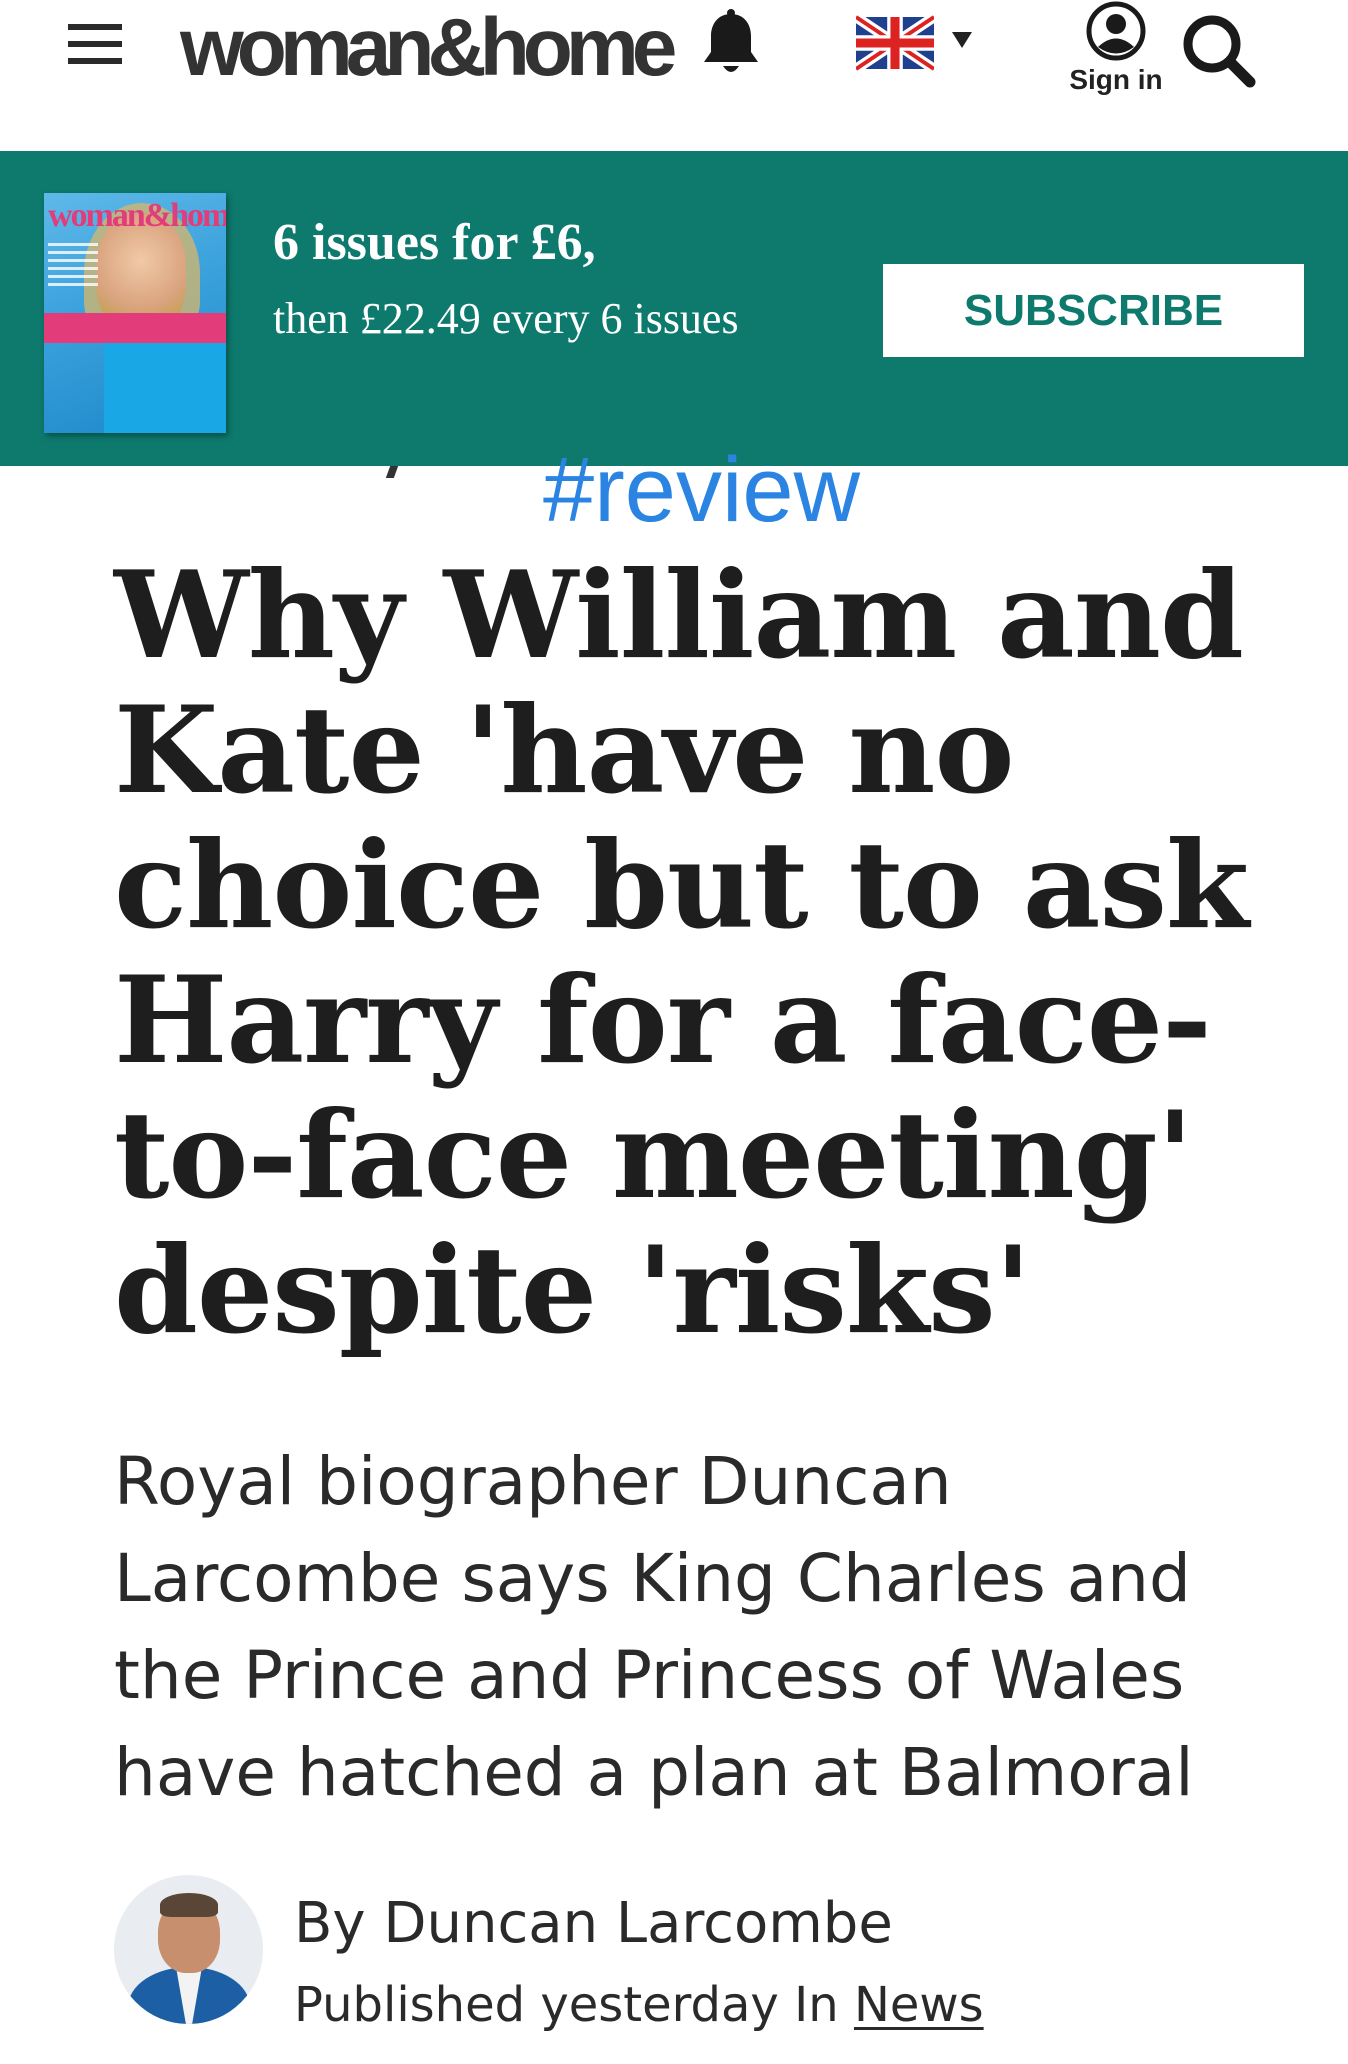  What do you see at coordinates (1116, 31) in the screenshot?
I see `user-icon` at bounding box center [1116, 31].